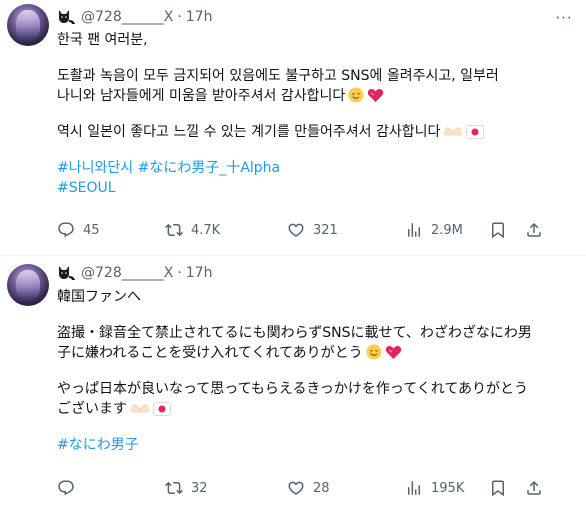 This screenshot has height=510, width=586. Describe the element at coordinates (564, 18) in the screenshot. I see `more-icon: ···` at that location.